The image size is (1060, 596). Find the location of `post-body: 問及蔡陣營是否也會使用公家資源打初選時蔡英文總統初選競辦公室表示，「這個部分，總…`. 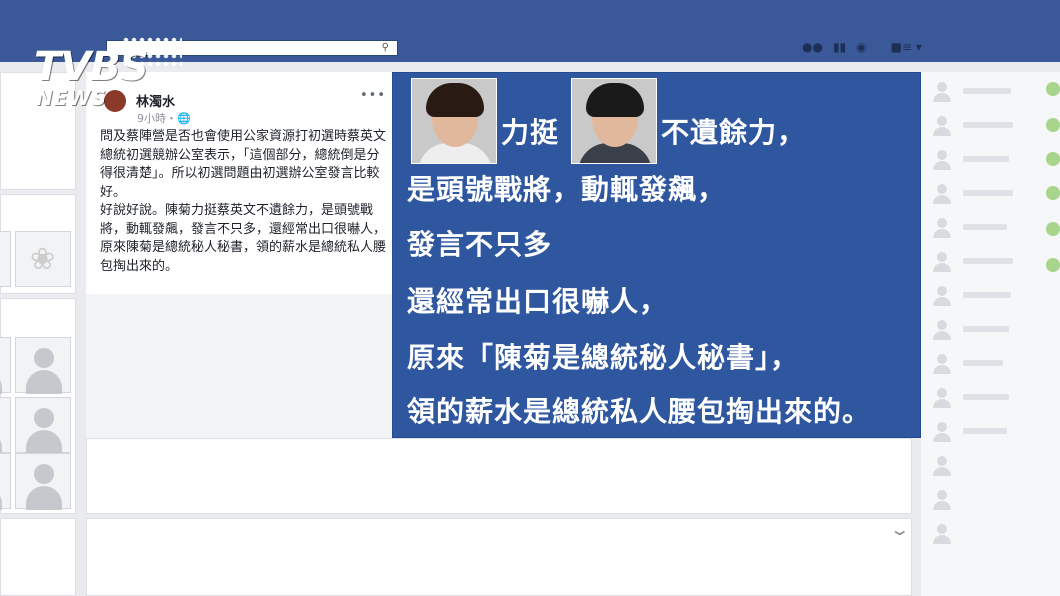

post-body: 問及蔡陣營是否也會使用公家資源打初選時蔡英文總統初選競辦公室表示，「這個部分，總… is located at coordinates (245, 202).